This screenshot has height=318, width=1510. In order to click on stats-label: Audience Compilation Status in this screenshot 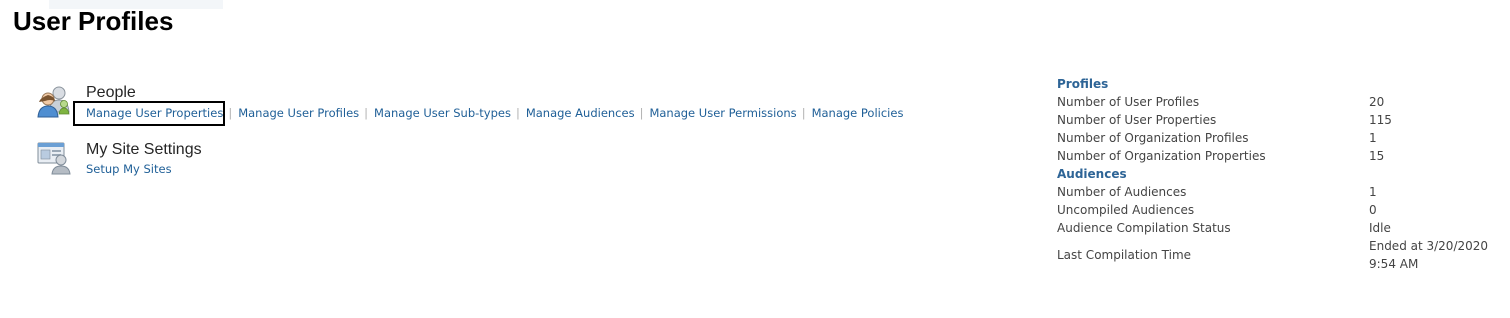, I will do `click(1144, 228)`.